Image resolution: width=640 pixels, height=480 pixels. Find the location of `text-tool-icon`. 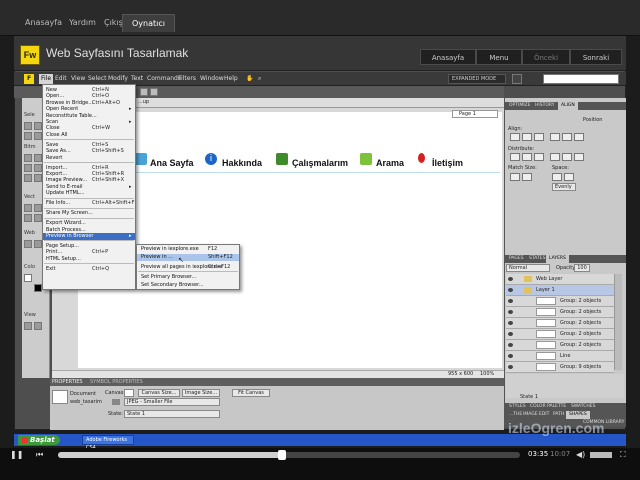

text-tool-icon is located at coordinates (38, 218).